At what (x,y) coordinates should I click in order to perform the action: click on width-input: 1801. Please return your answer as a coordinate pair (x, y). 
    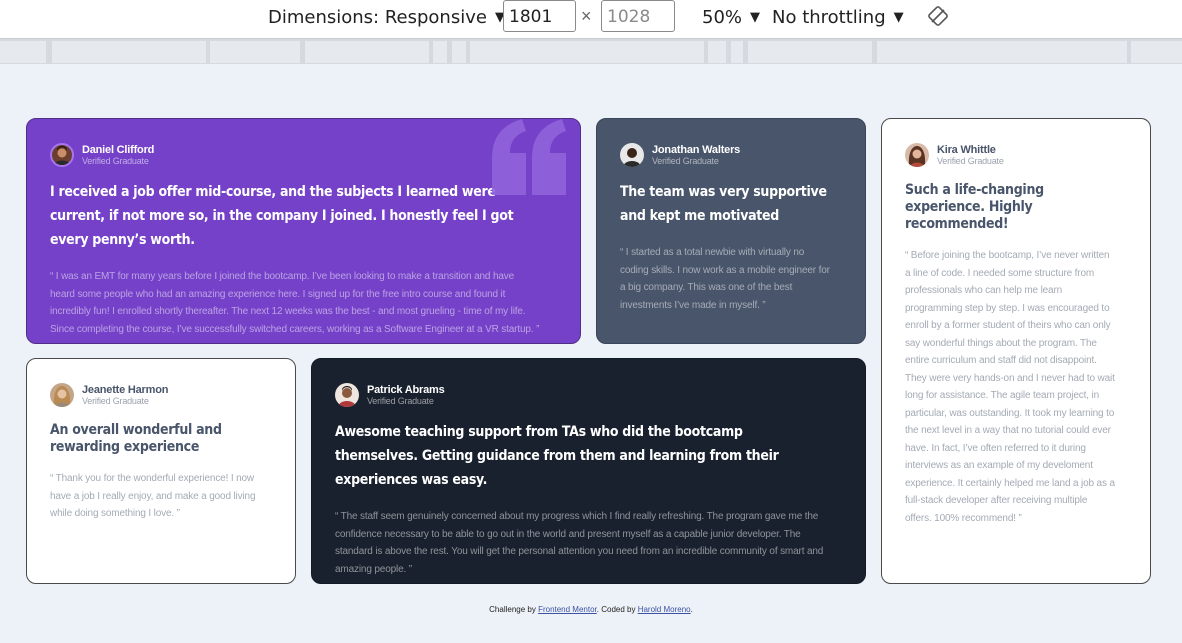
    Looking at the image, I should click on (539, 16).